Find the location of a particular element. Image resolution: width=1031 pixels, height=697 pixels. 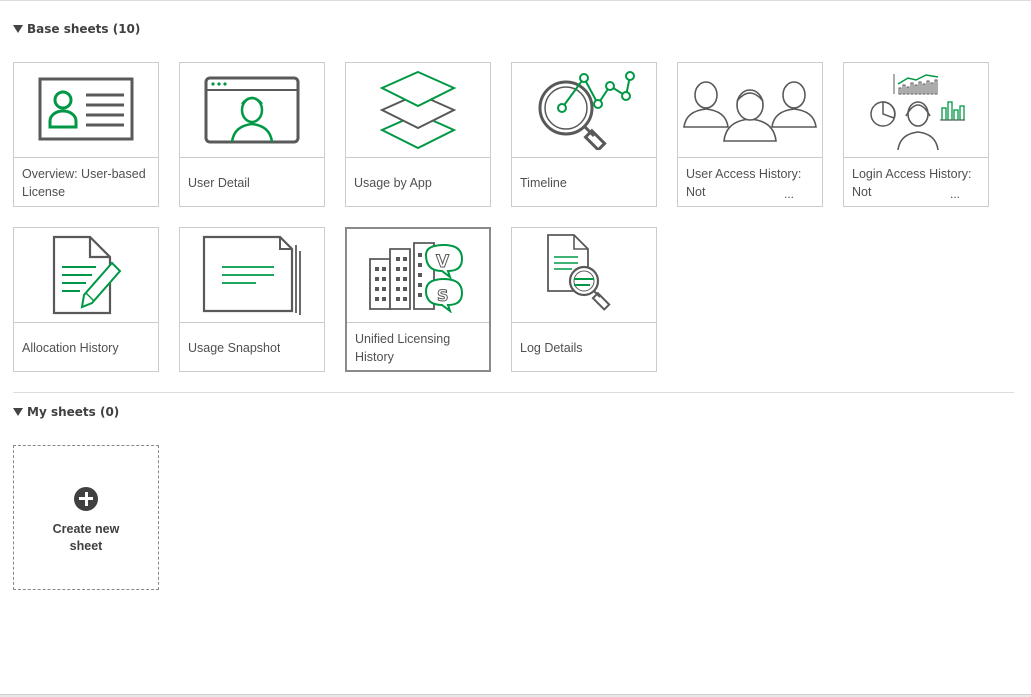

user-window-icon is located at coordinates (252, 110).